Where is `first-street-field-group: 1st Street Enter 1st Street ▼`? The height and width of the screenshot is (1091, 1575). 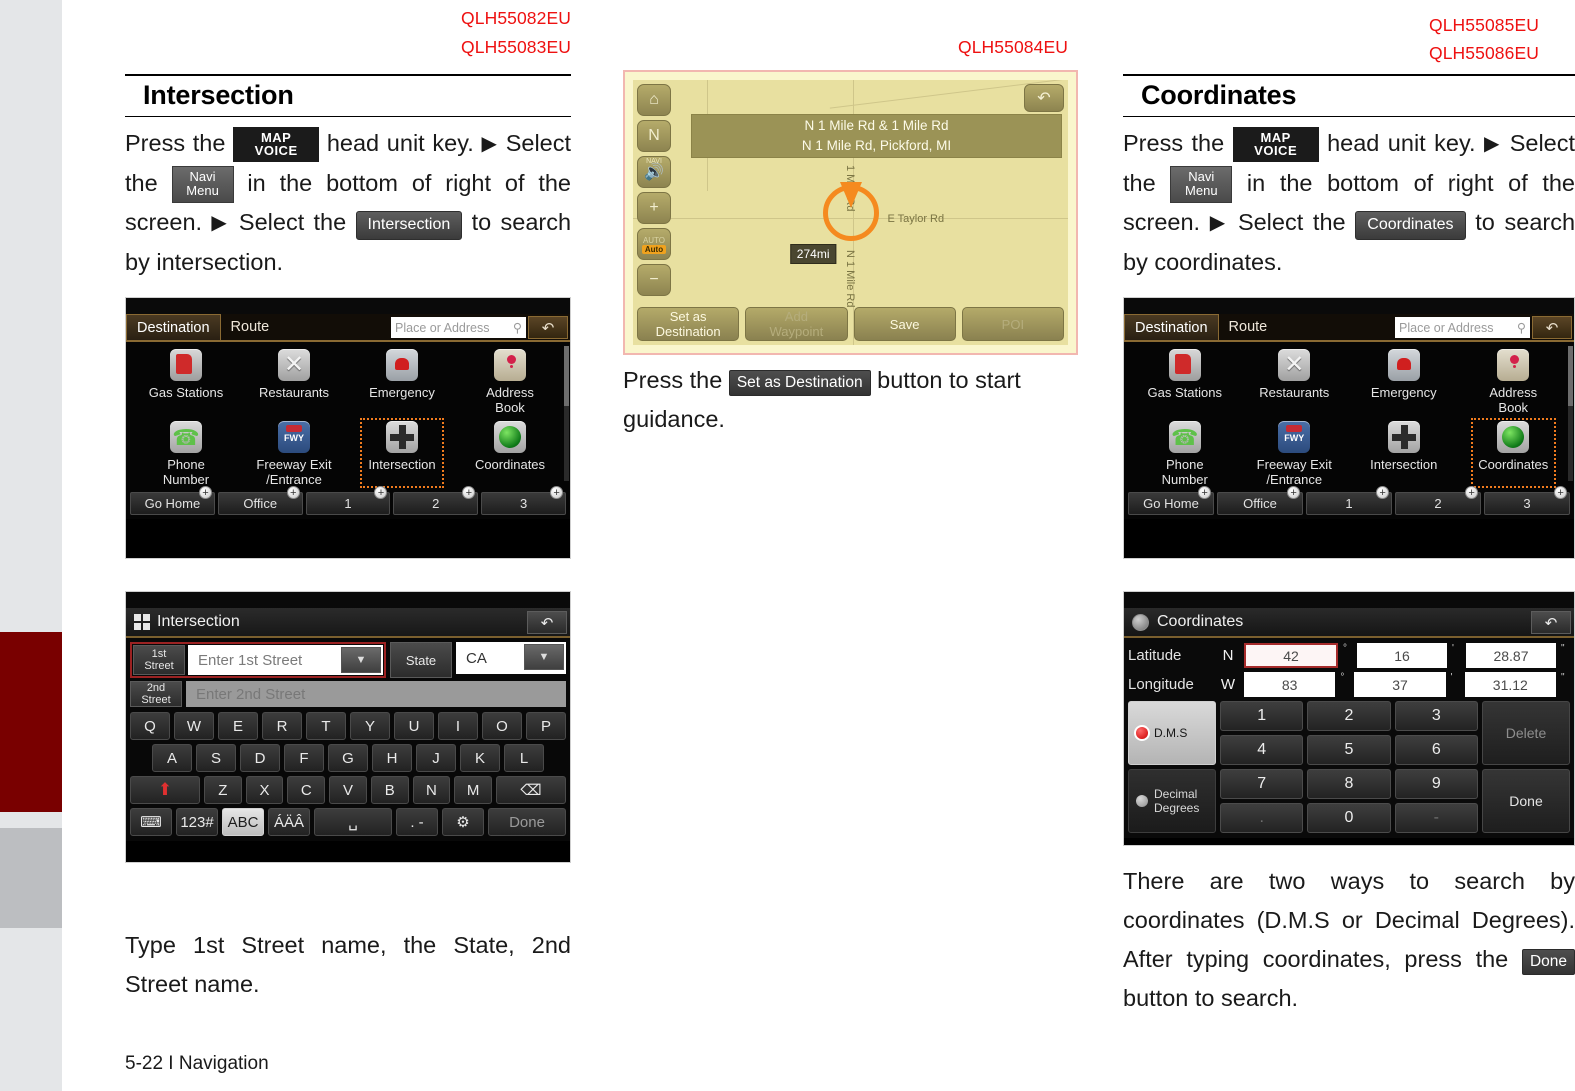
first-street-field-group: 1st Street Enter 1st Street ▼ is located at coordinates (258, 660).